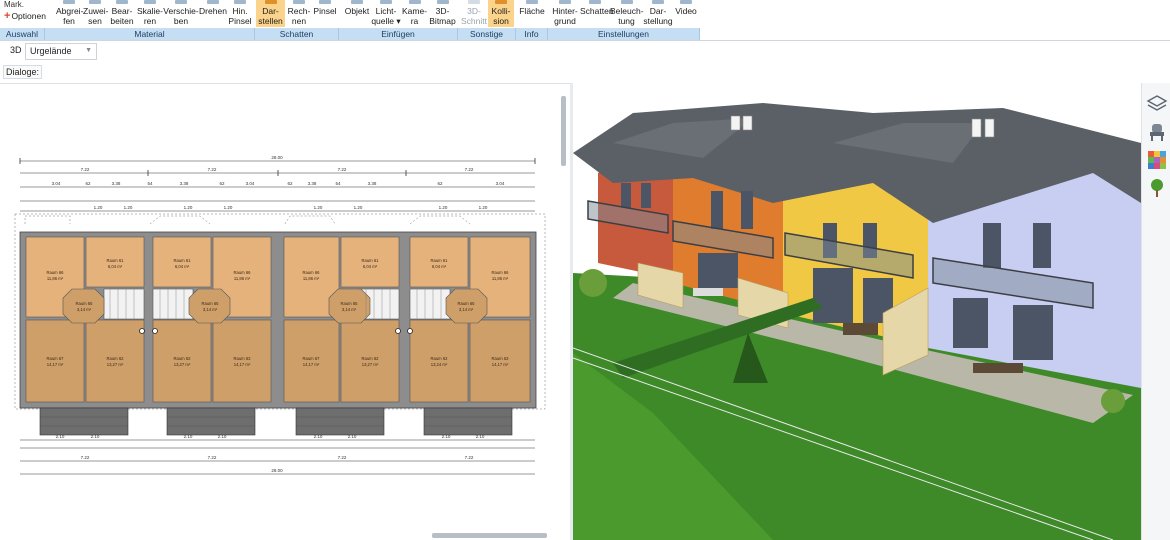 This screenshot has width=1170, height=540. I want to click on group-title-info: Info, so click(532, 34).